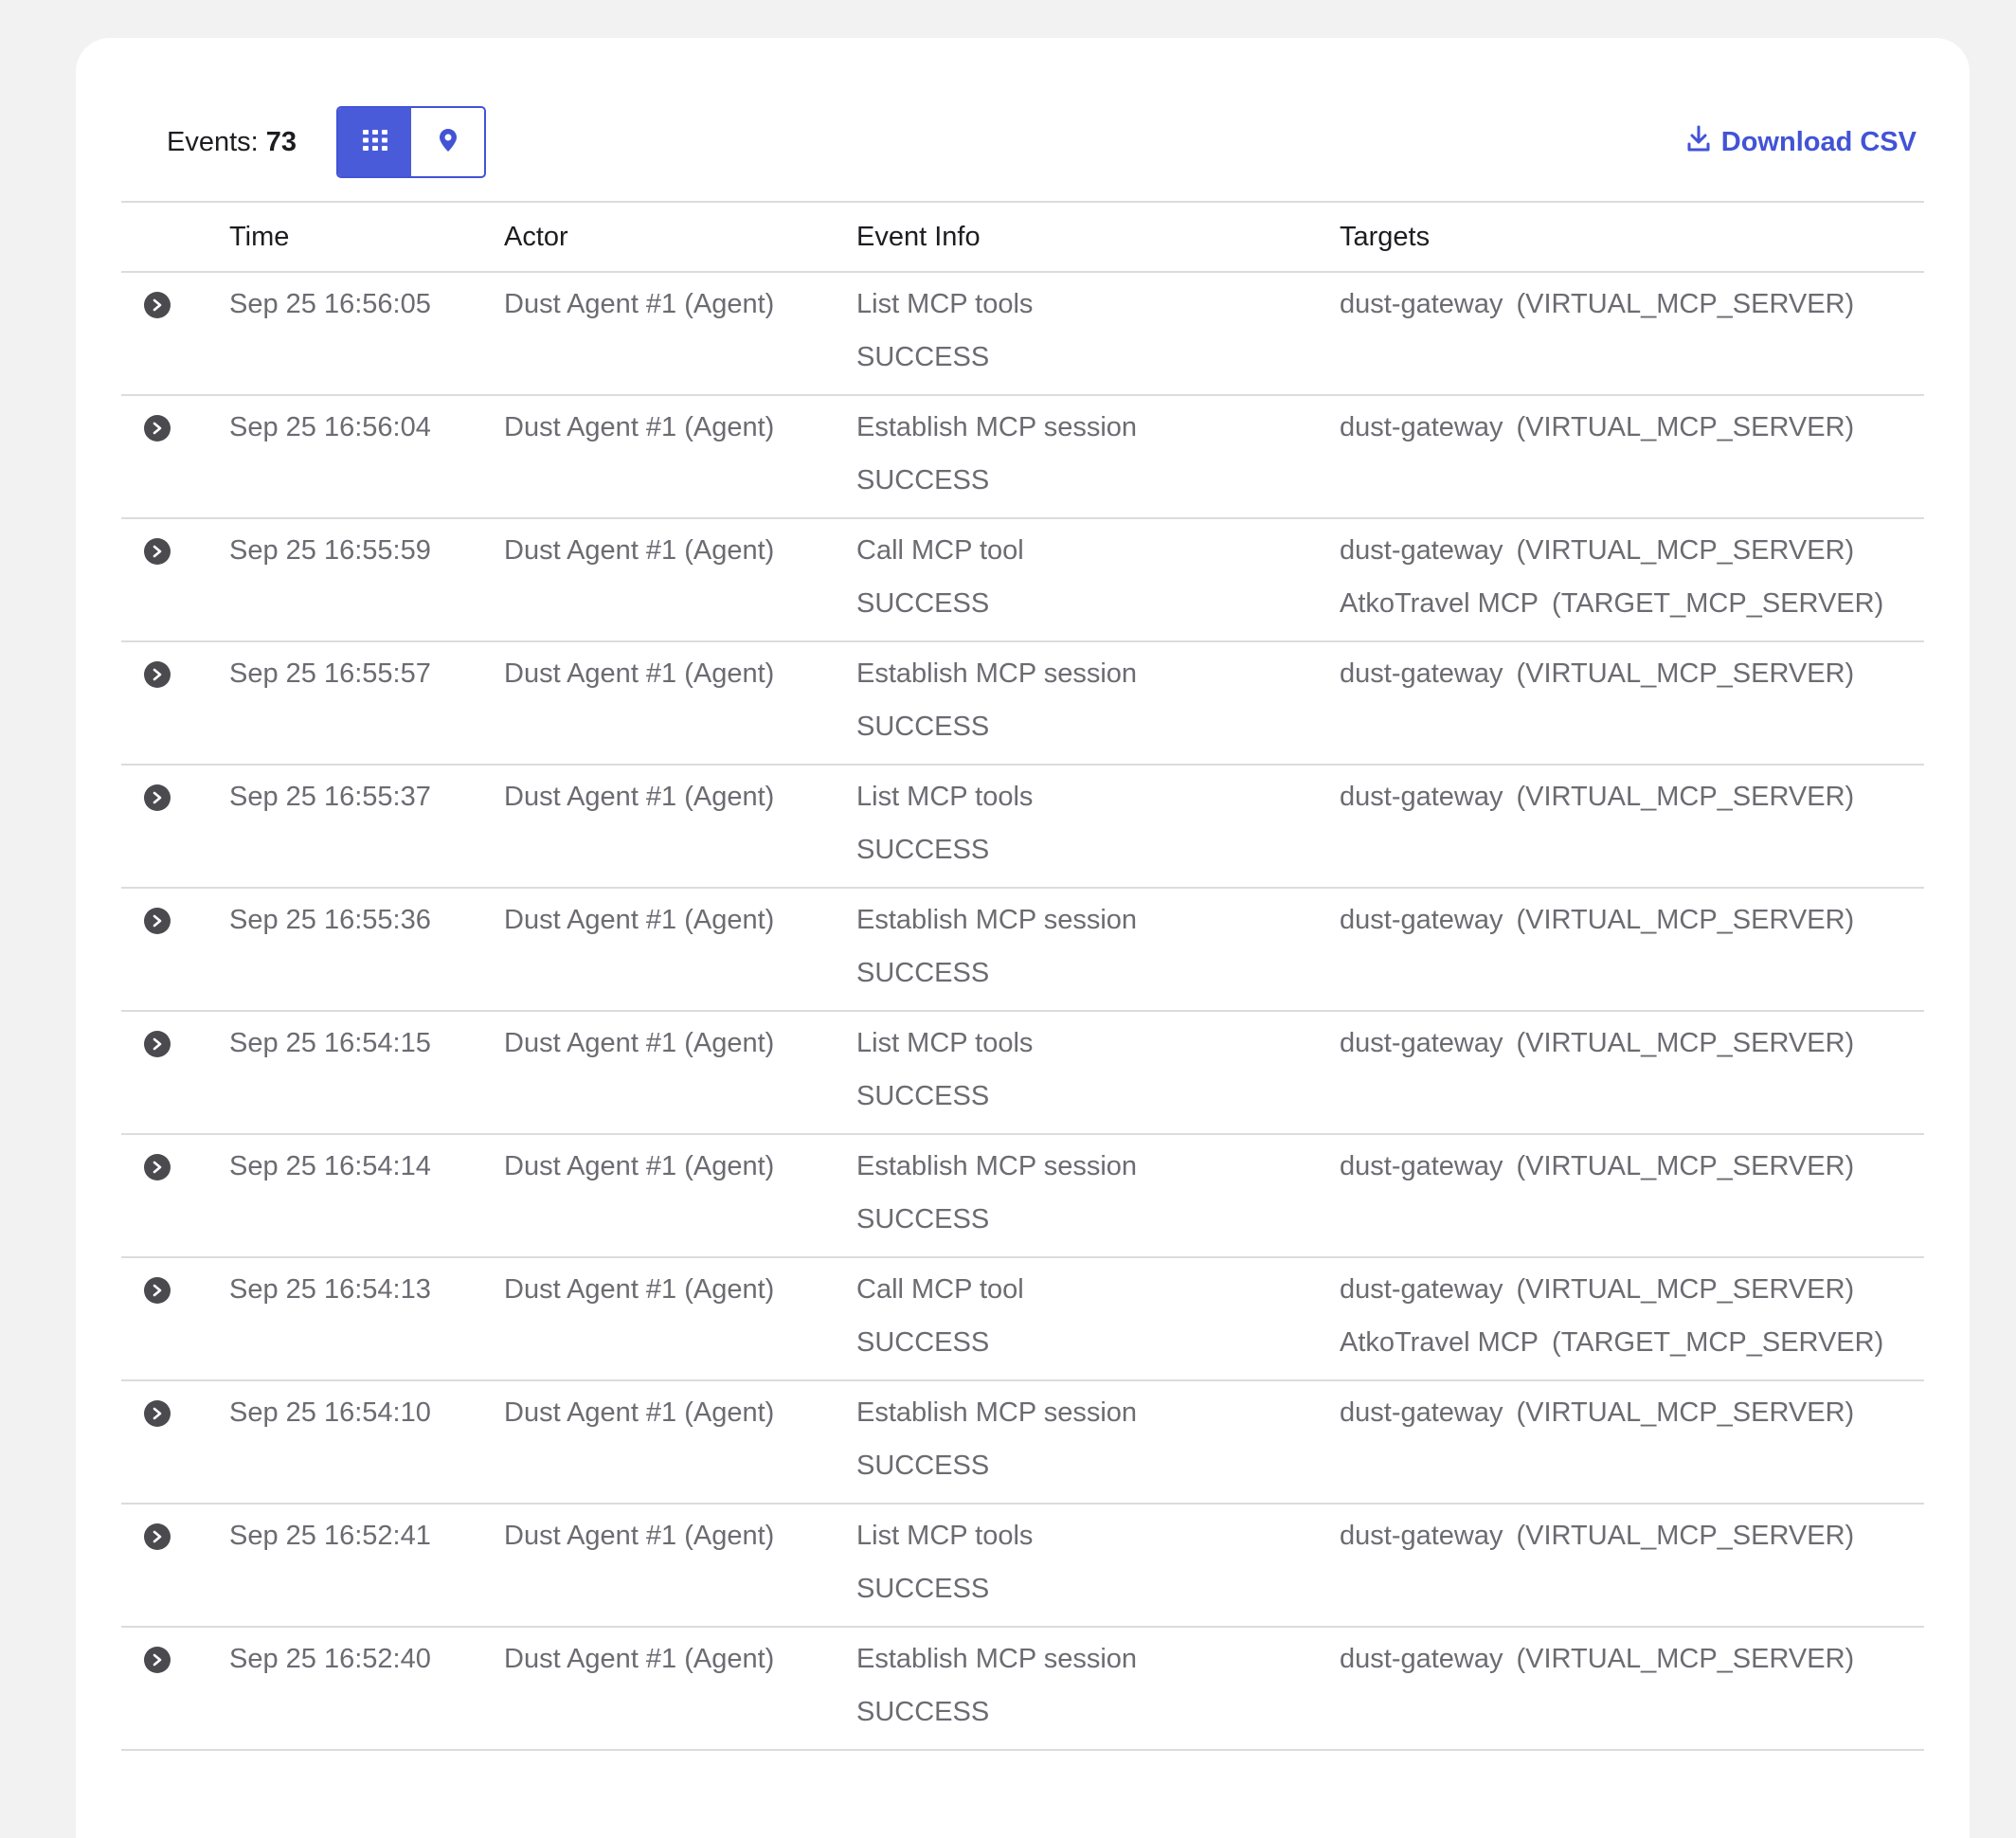 This screenshot has height=1838, width=2016. I want to click on download-icon, so click(1698, 142).